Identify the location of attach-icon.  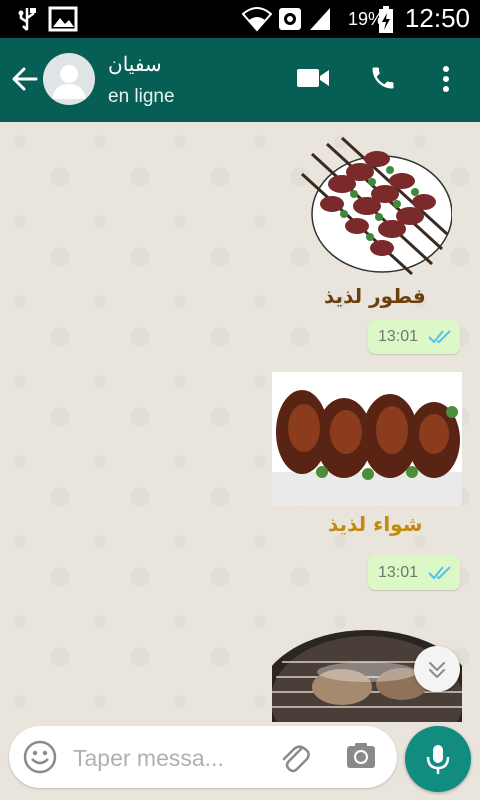
(295, 757).